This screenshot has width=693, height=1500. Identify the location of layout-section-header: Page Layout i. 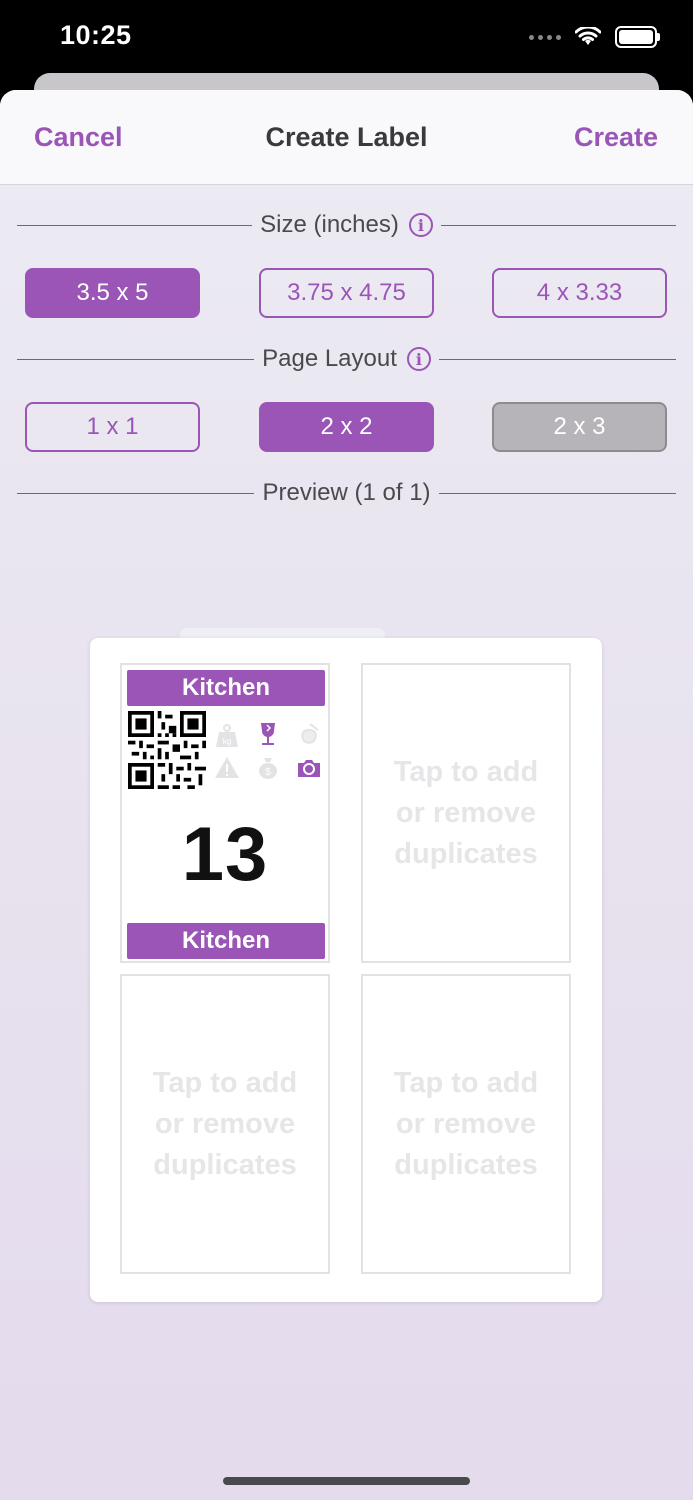
(346, 359).